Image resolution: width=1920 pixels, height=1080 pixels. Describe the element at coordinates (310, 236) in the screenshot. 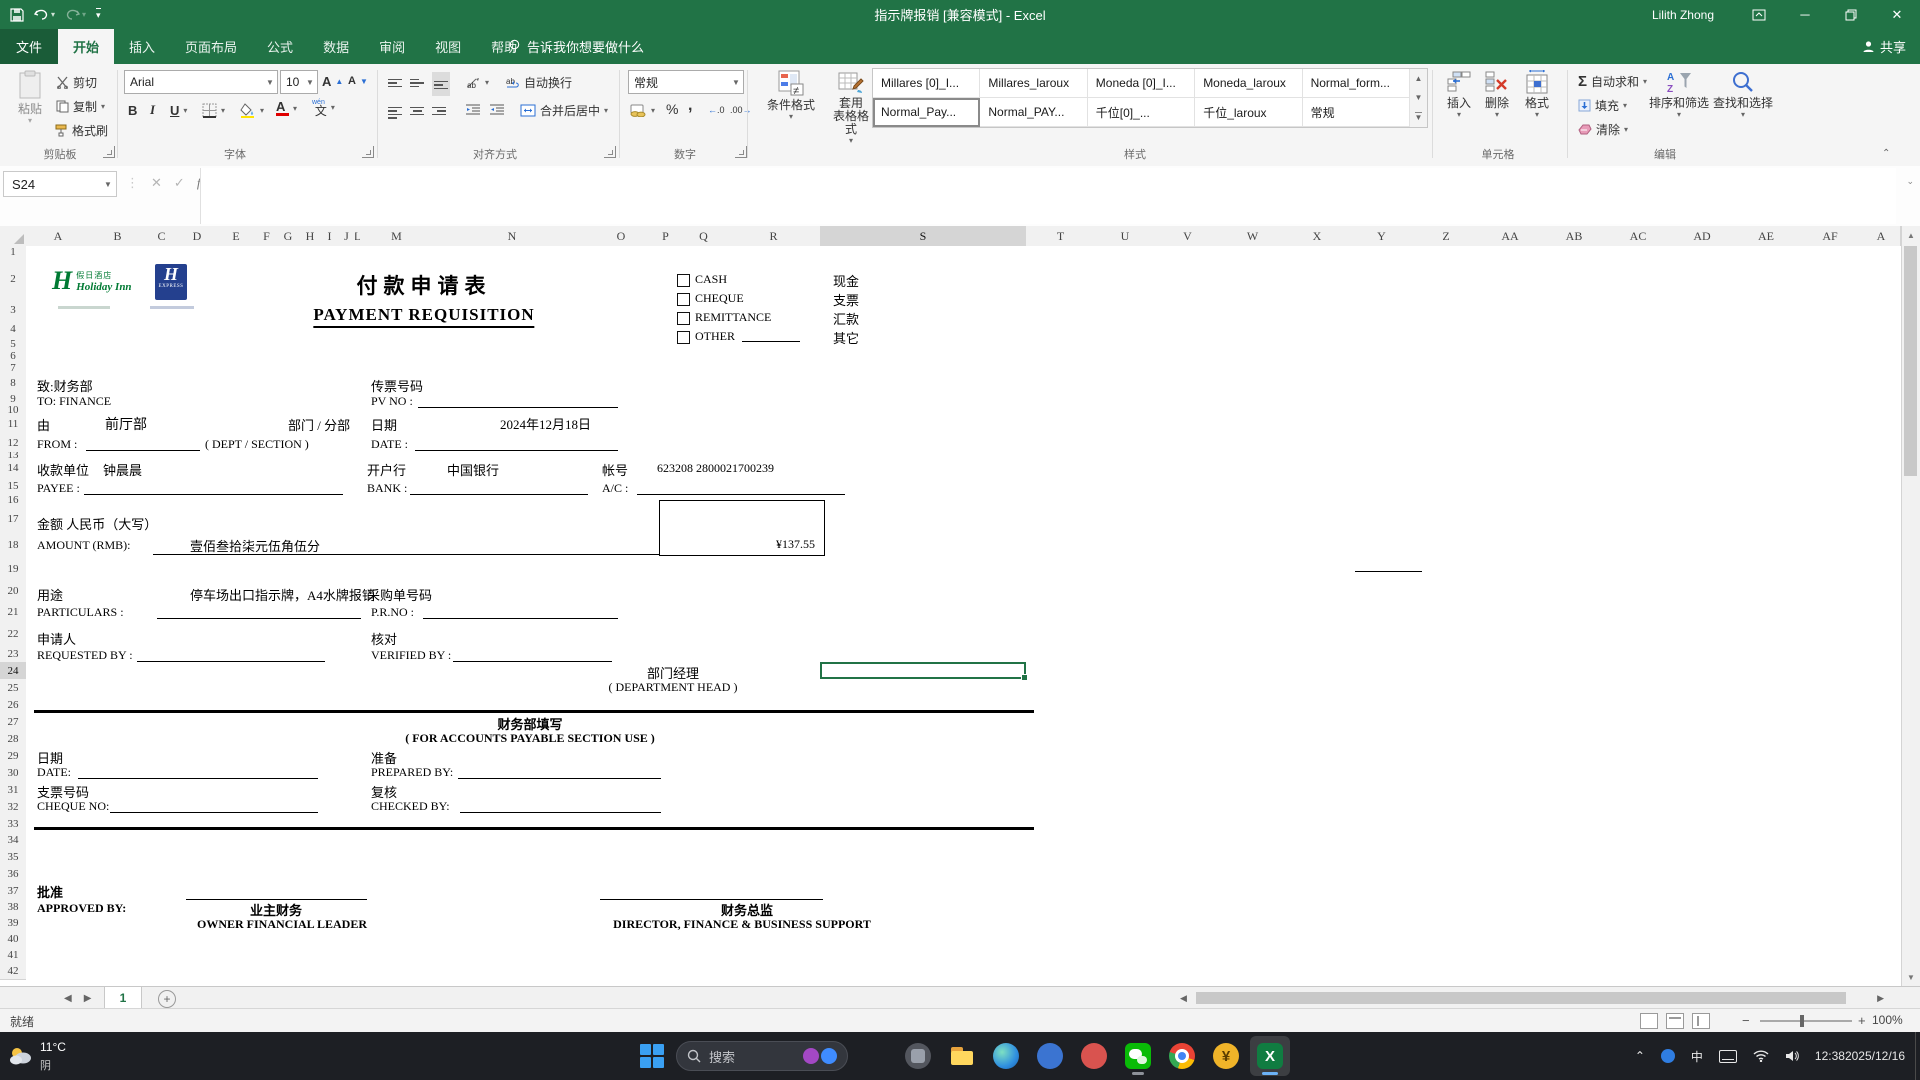

I see `column-header-H: H` at that location.